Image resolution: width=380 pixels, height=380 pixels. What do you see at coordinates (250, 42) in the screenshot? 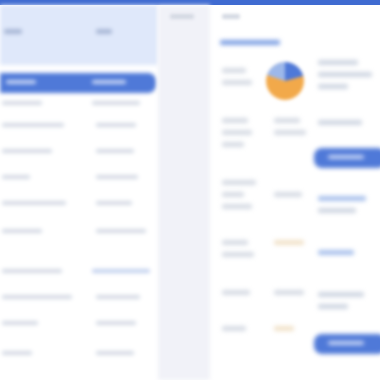
I see `section-heading` at bounding box center [250, 42].